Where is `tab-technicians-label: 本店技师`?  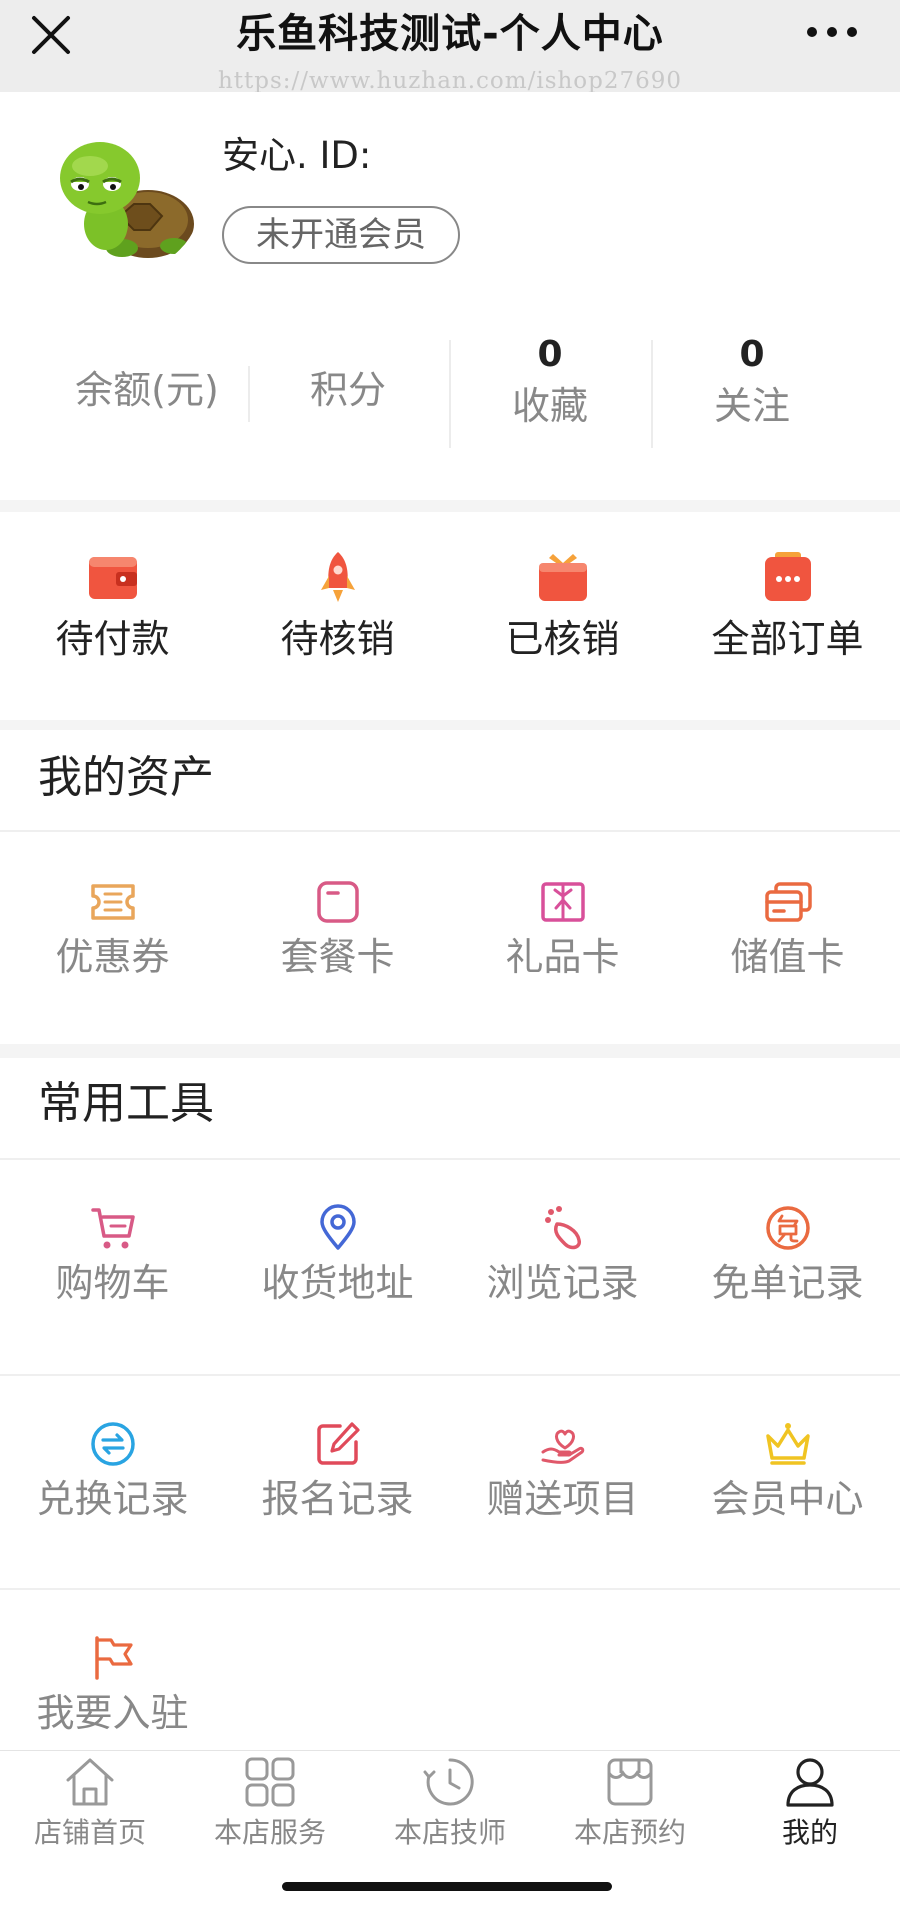 tab-technicians-label: 本店技师 is located at coordinates (449, 1832).